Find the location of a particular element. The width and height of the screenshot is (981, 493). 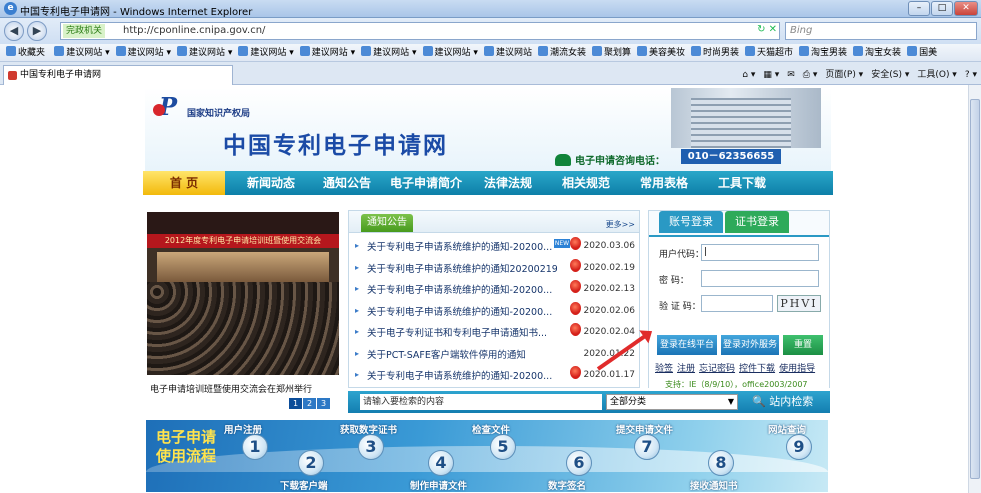

command-item: 安全(S) ▾ is located at coordinates (890, 75).